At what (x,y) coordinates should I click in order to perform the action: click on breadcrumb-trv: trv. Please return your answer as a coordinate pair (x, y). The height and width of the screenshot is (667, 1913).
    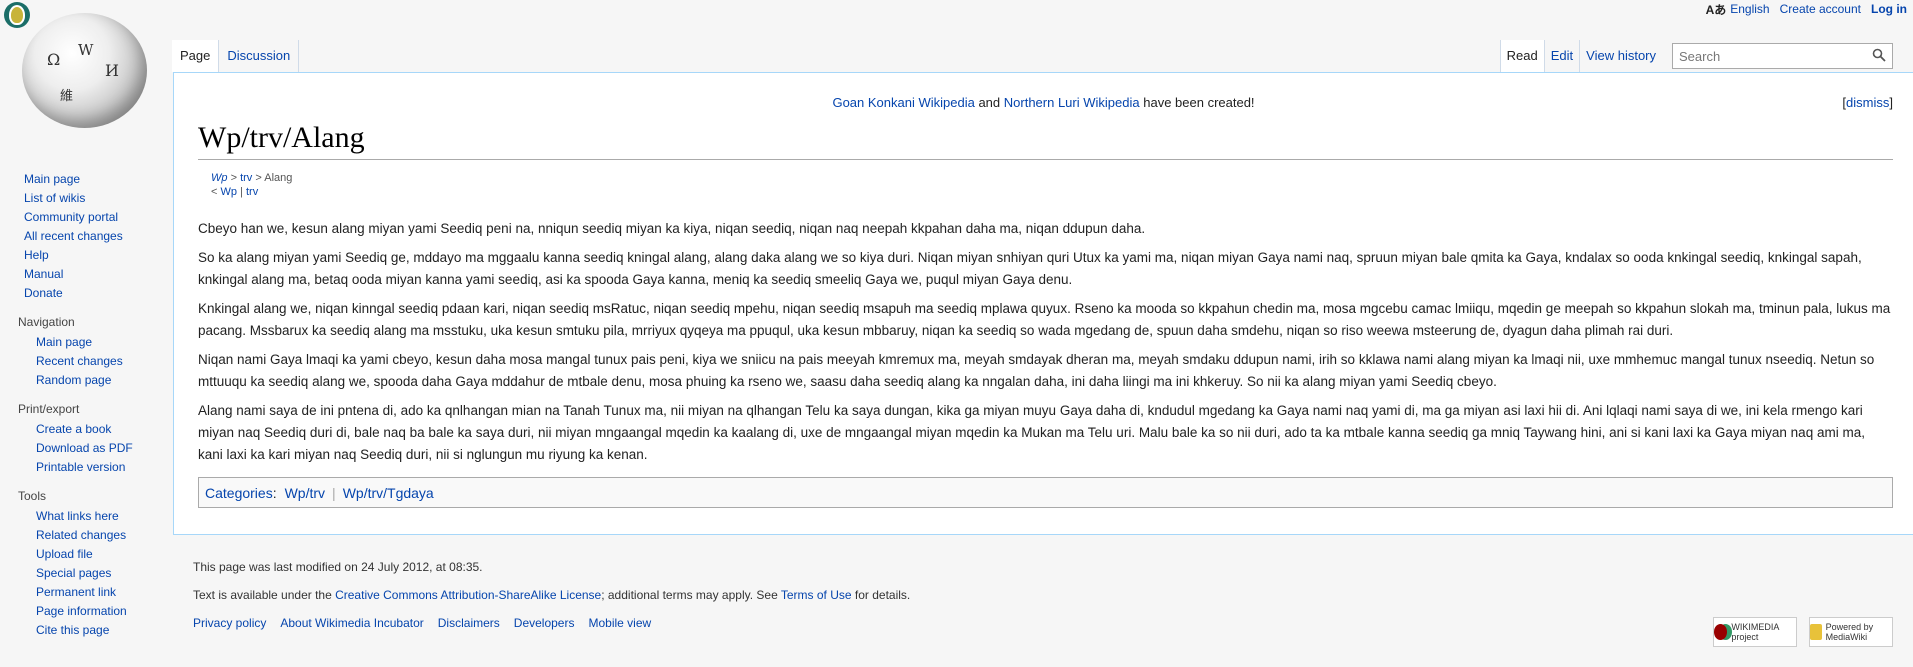
    Looking at the image, I should click on (246, 178).